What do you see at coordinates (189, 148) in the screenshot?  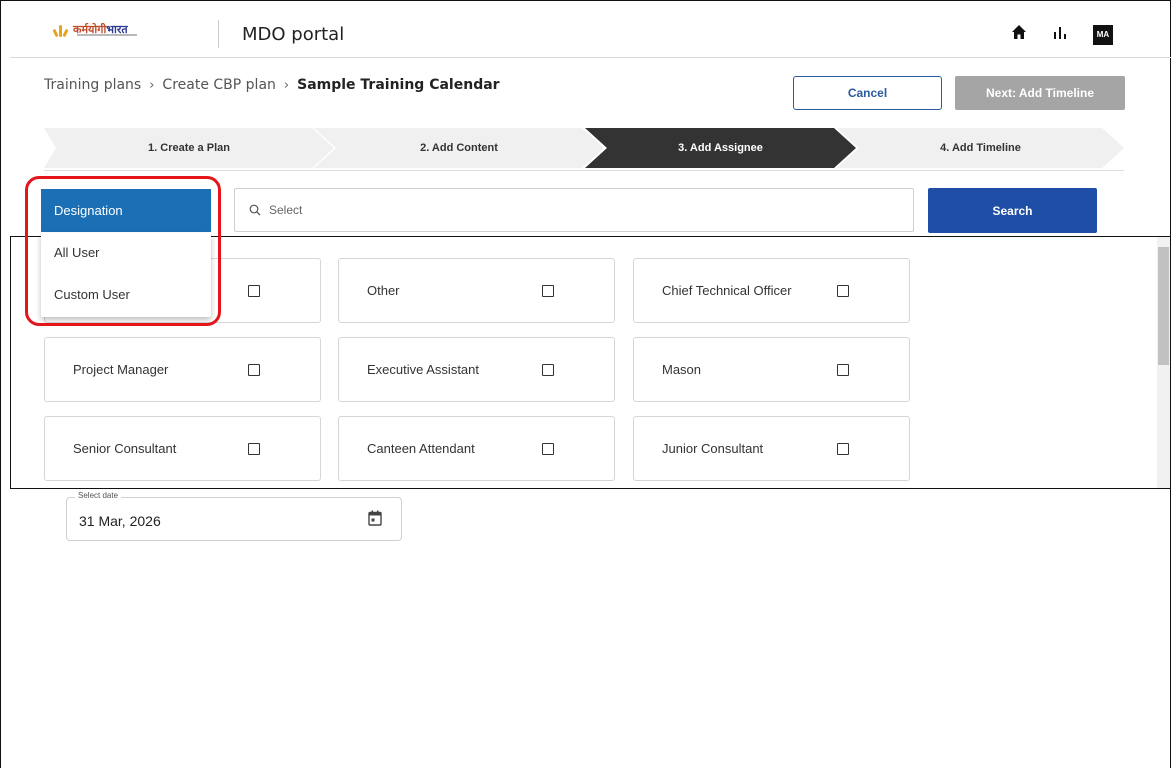 I see `step-create-plan: 1. Create a Plan` at bounding box center [189, 148].